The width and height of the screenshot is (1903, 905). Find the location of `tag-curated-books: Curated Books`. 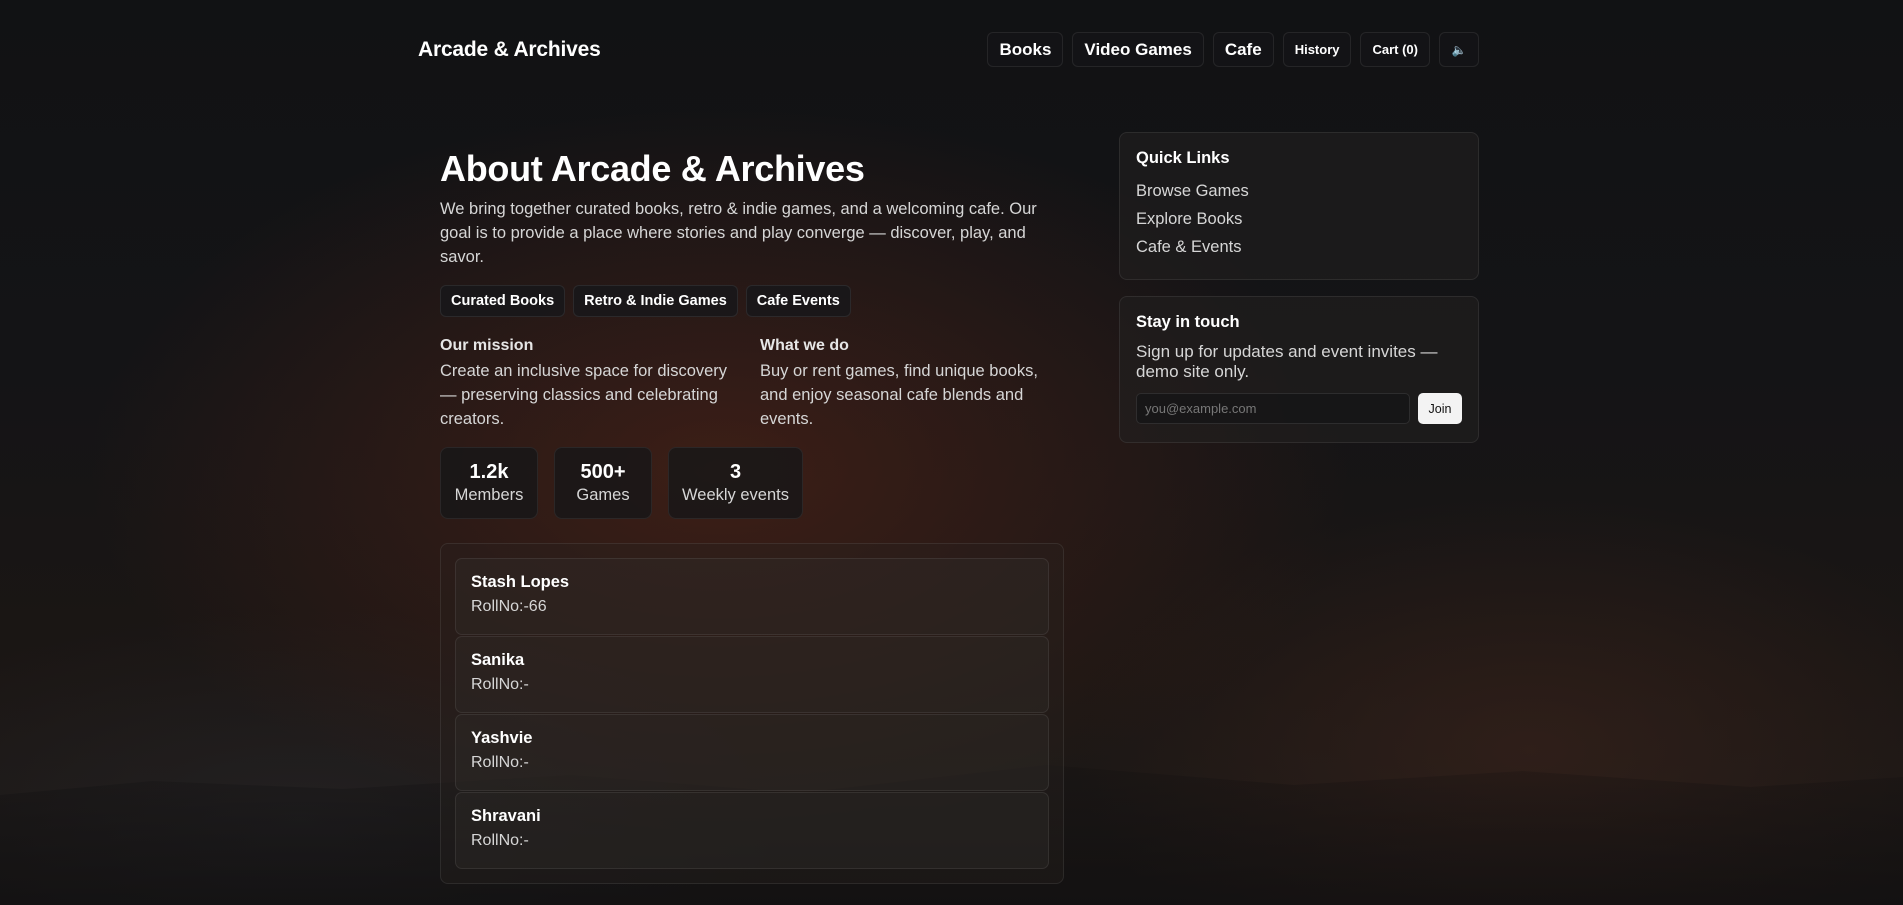

tag-curated-books: Curated Books is located at coordinates (503, 301).